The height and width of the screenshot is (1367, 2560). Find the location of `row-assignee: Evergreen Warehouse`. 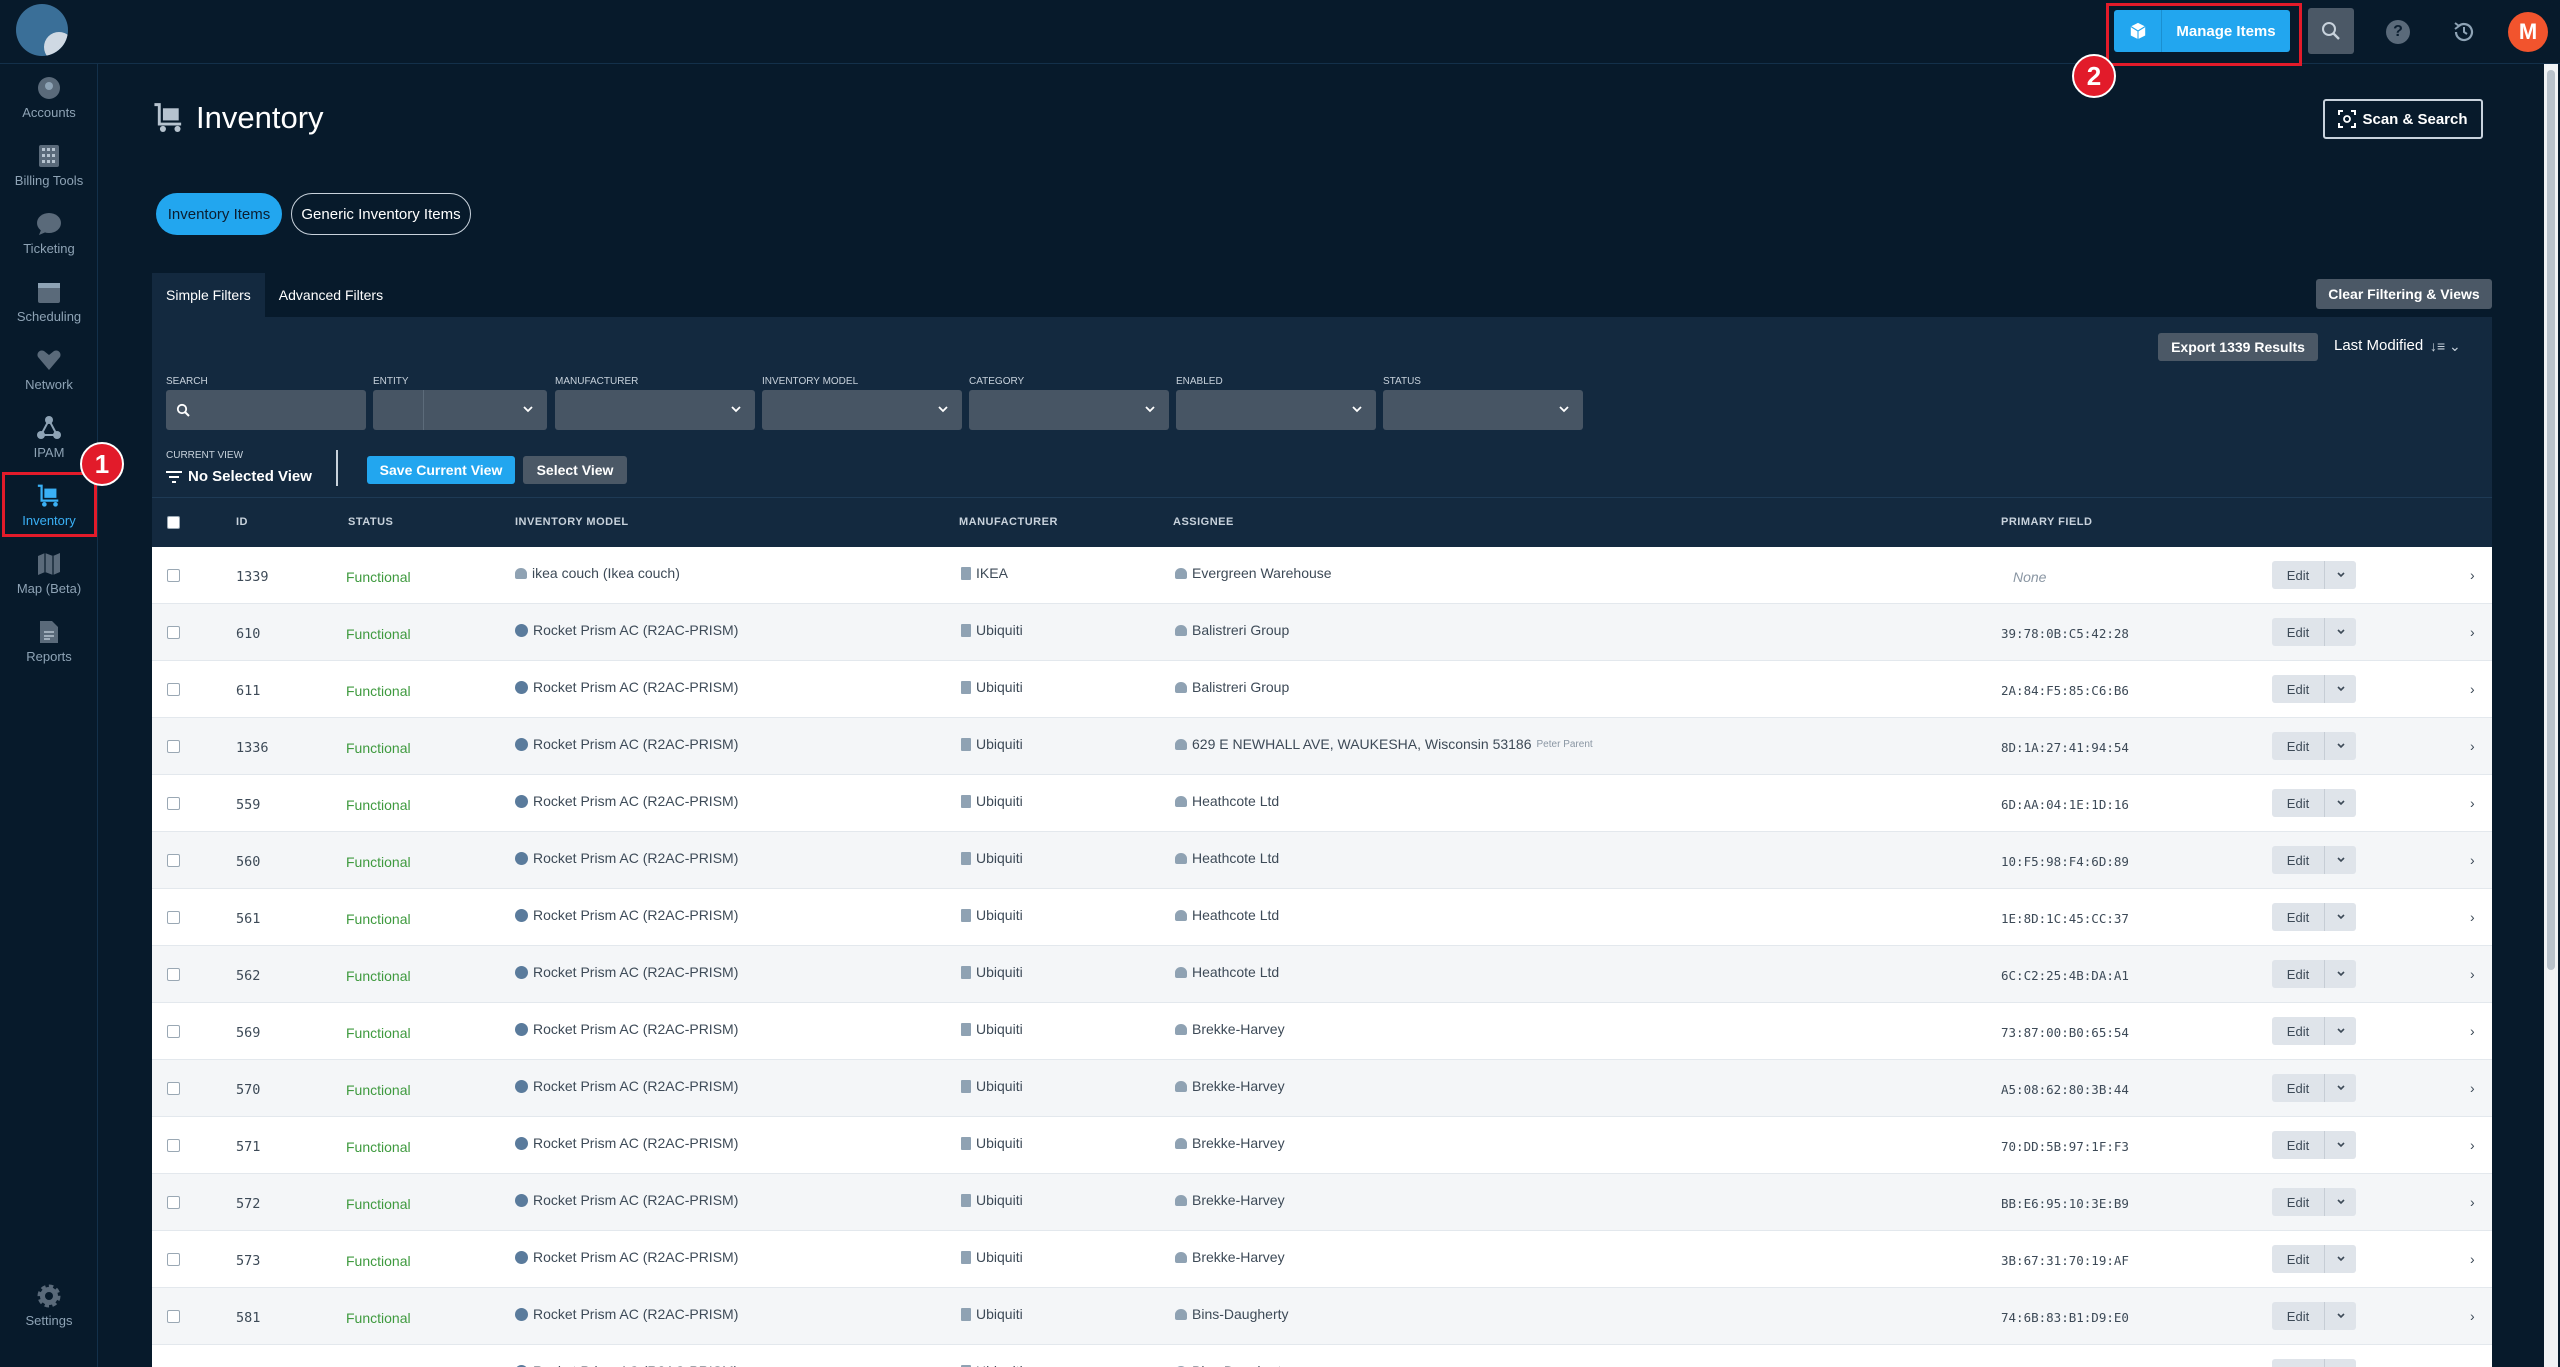

row-assignee: Evergreen Warehouse is located at coordinates (1253, 573).